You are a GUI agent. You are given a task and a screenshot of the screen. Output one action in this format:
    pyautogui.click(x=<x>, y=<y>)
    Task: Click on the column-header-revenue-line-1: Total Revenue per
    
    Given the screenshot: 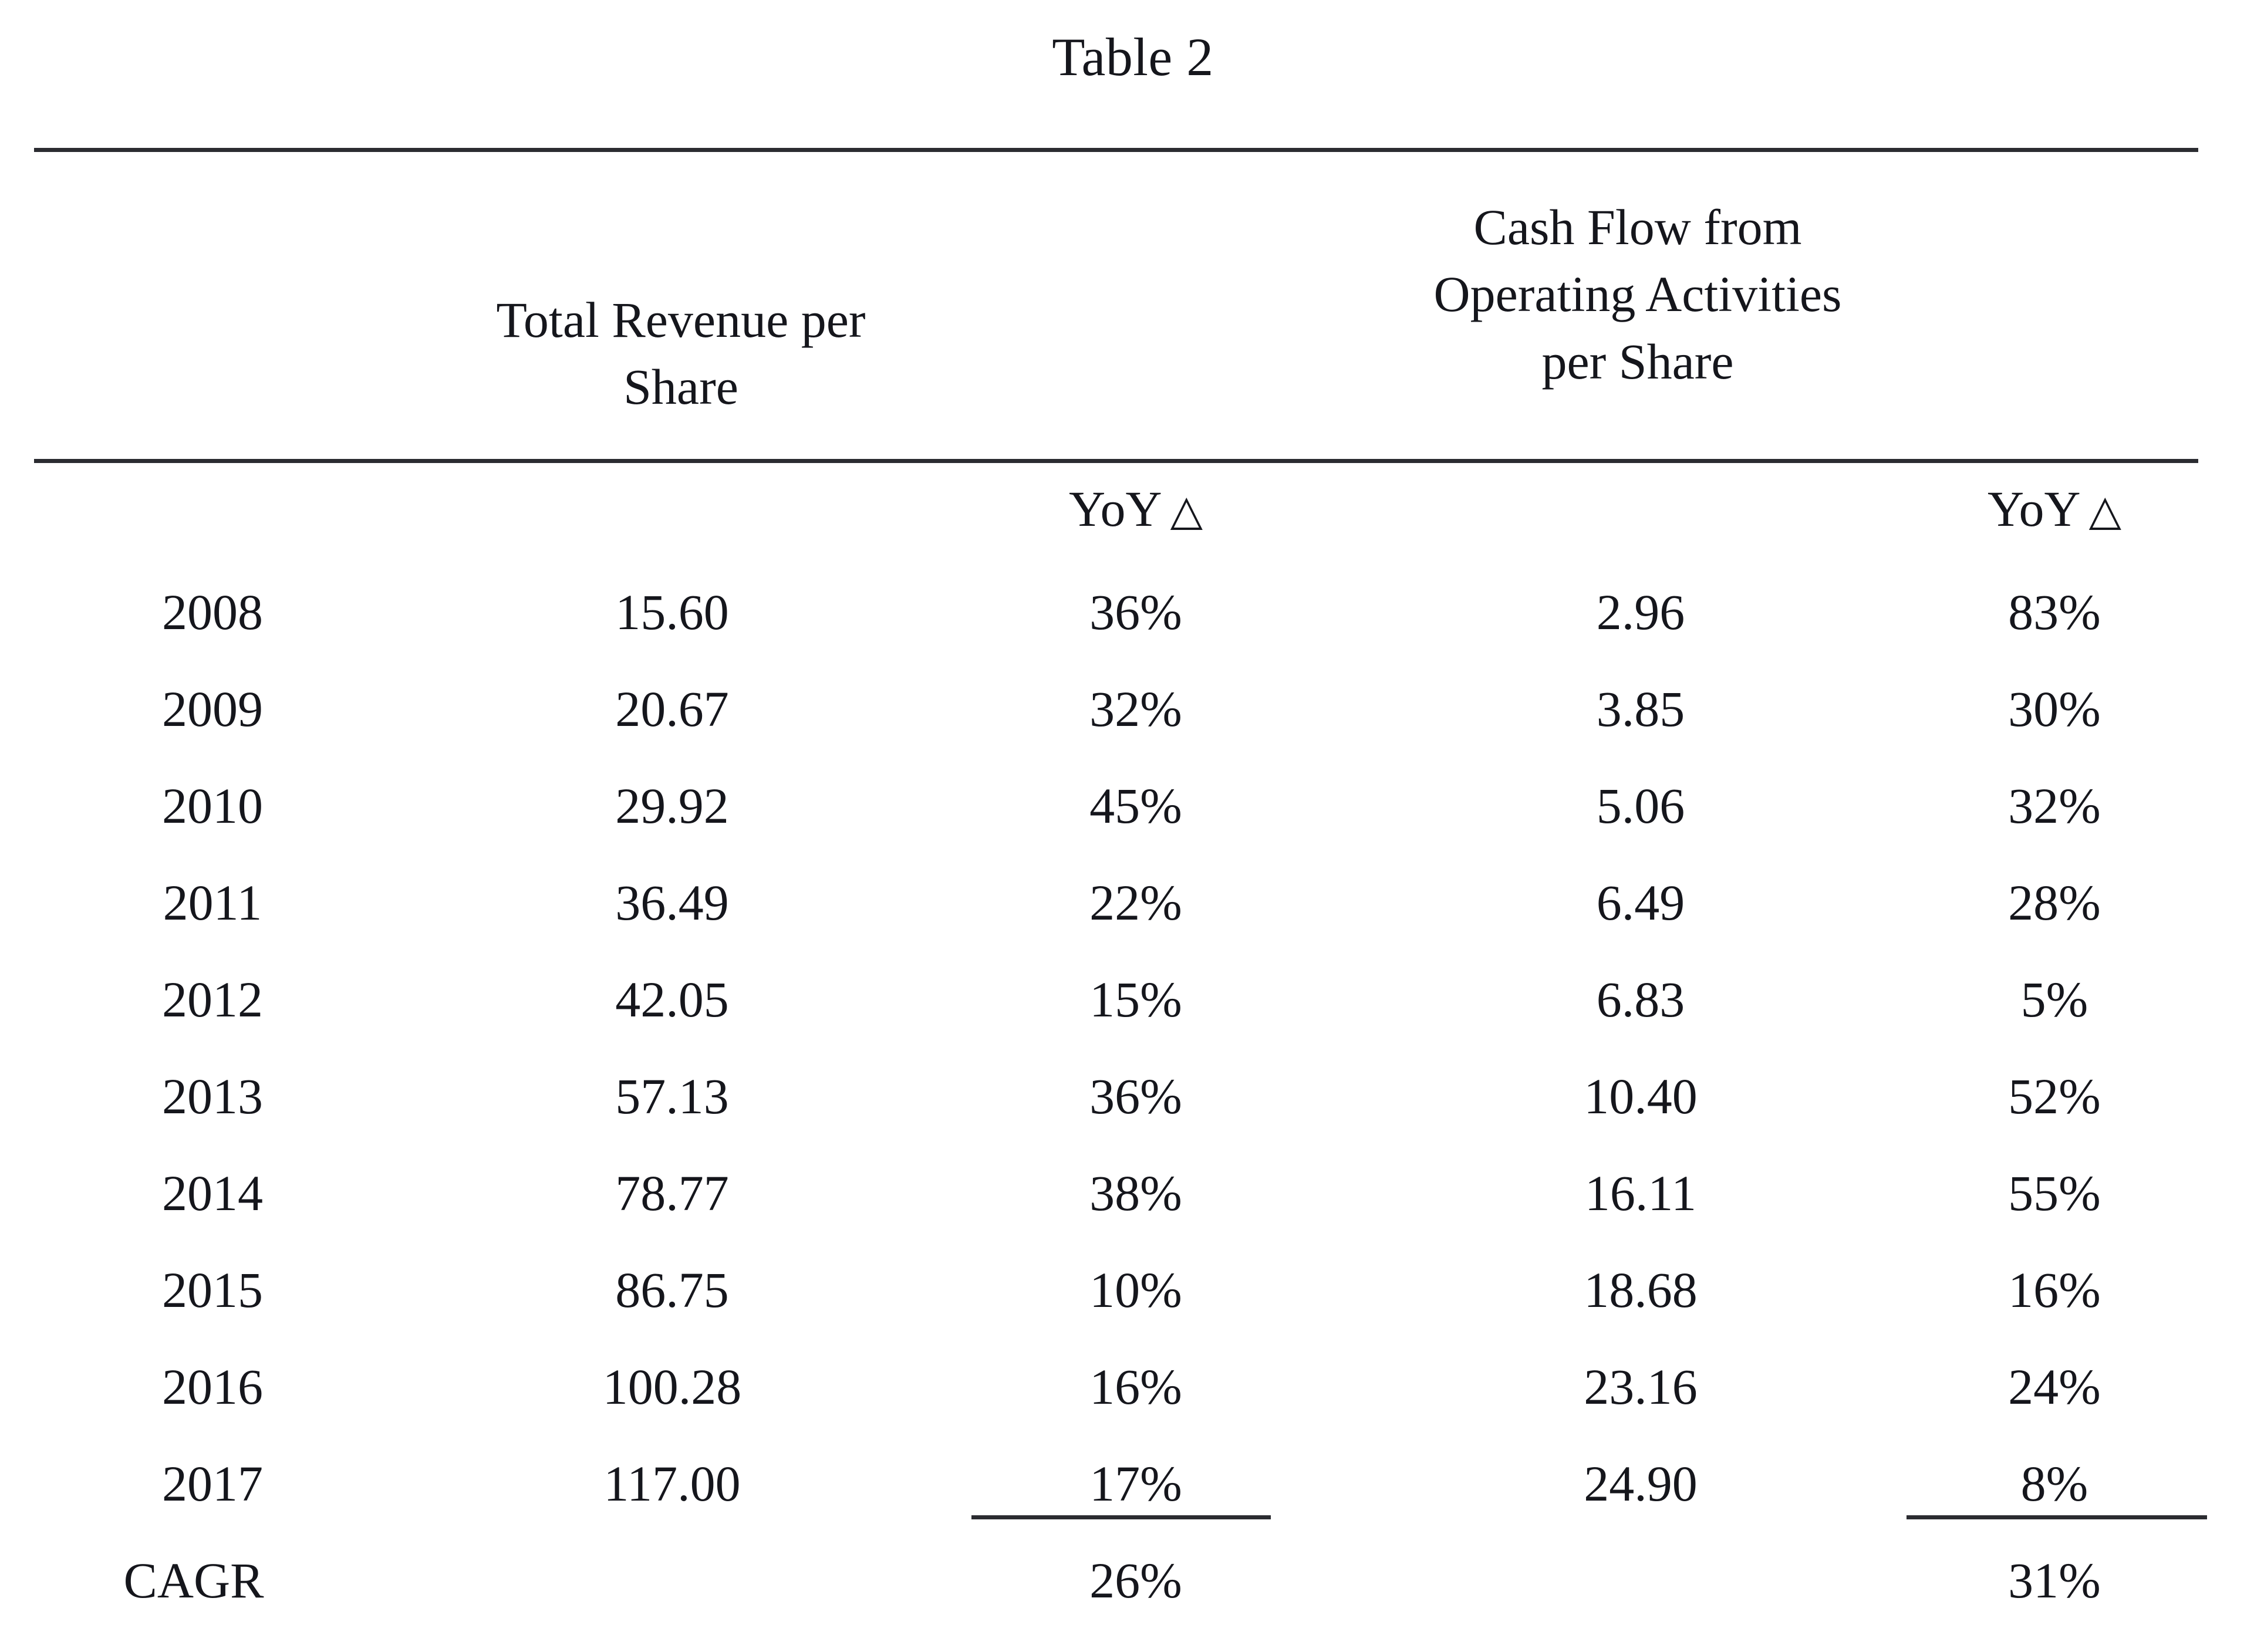 What is the action you would take?
    pyautogui.click(x=681, y=320)
    